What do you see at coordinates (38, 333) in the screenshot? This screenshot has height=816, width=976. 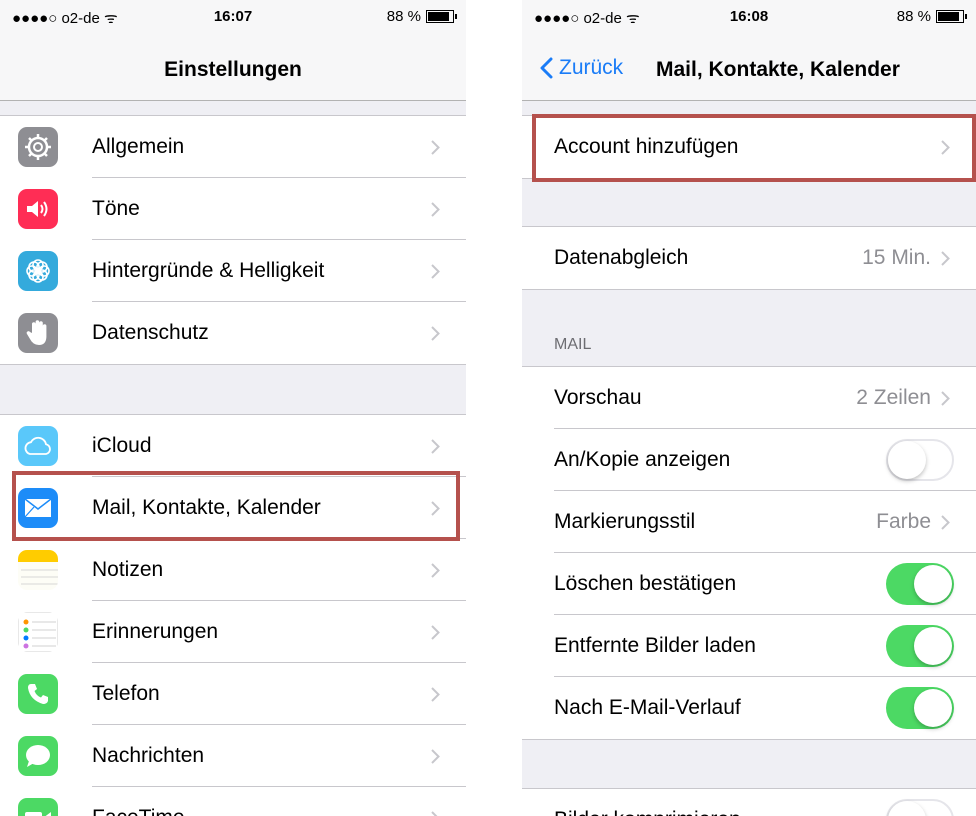 I see `hand-icon` at bounding box center [38, 333].